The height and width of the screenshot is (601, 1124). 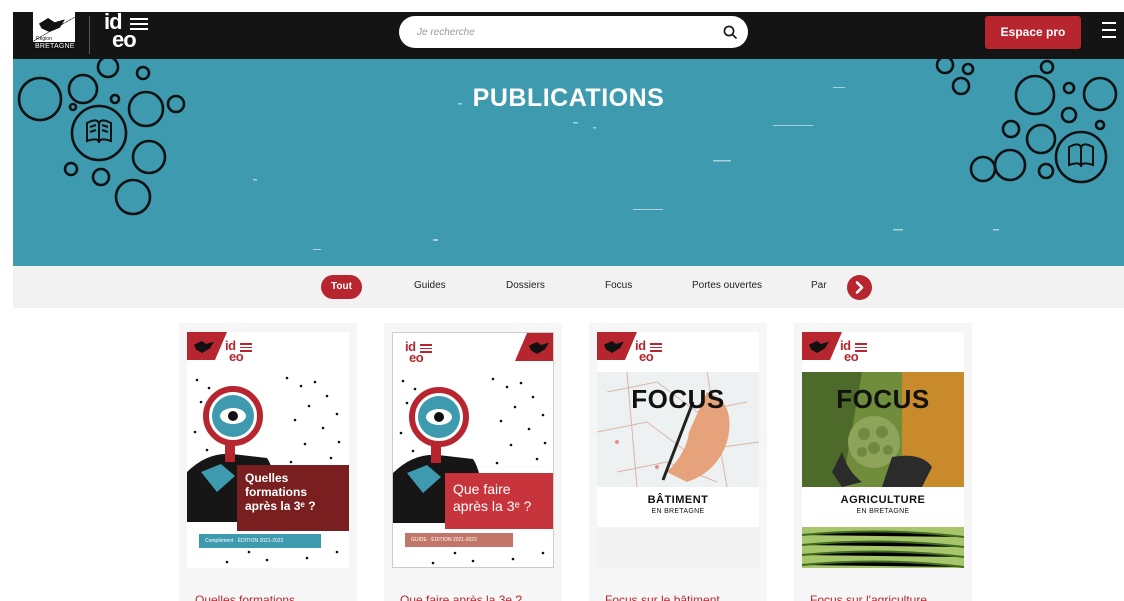 What do you see at coordinates (883, 547) in the screenshot?
I see `field-rows-illustration` at bounding box center [883, 547].